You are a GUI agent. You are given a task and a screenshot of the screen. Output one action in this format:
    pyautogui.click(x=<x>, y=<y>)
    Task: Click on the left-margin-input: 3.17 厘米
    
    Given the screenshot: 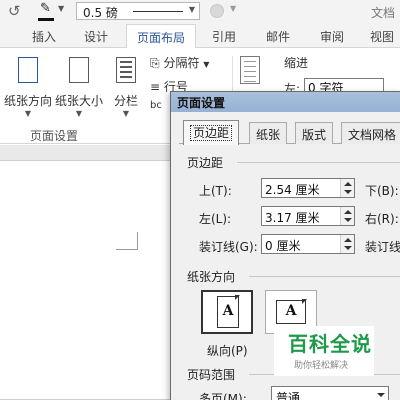 What is the action you would take?
    pyautogui.click(x=308, y=216)
    